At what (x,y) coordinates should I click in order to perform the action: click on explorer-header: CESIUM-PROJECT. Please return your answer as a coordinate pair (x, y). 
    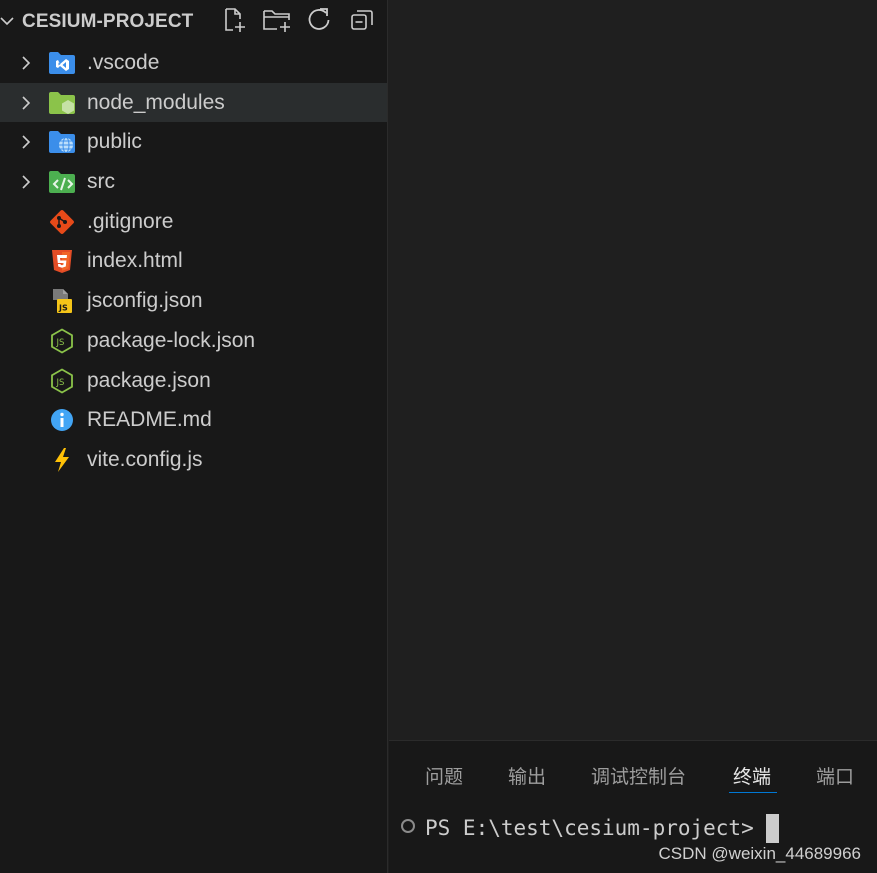
    Looking at the image, I should click on (194, 21).